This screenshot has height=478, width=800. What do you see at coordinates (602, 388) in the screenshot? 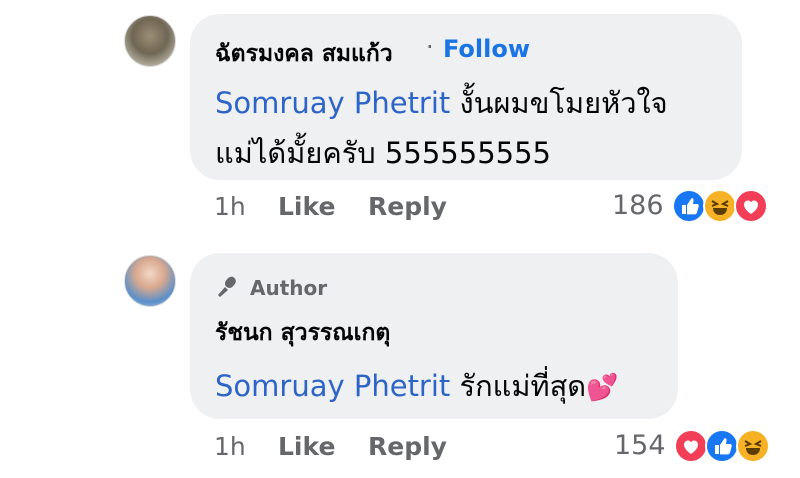
I see `two-hearts-emoji: 💕` at bounding box center [602, 388].